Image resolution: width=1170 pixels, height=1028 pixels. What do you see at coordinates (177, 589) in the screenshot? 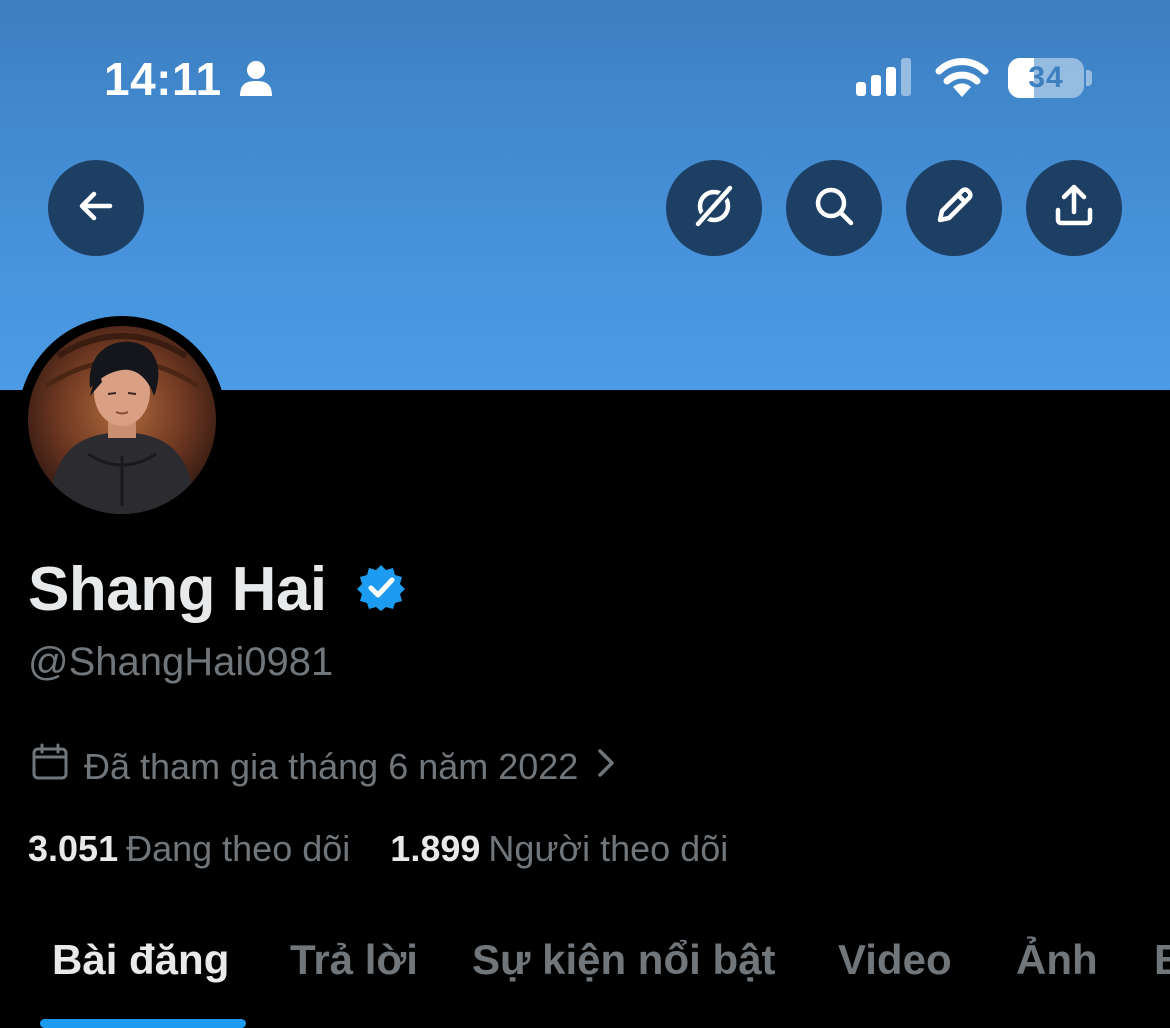
I see `display-name: Shang Hai` at bounding box center [177, 589].